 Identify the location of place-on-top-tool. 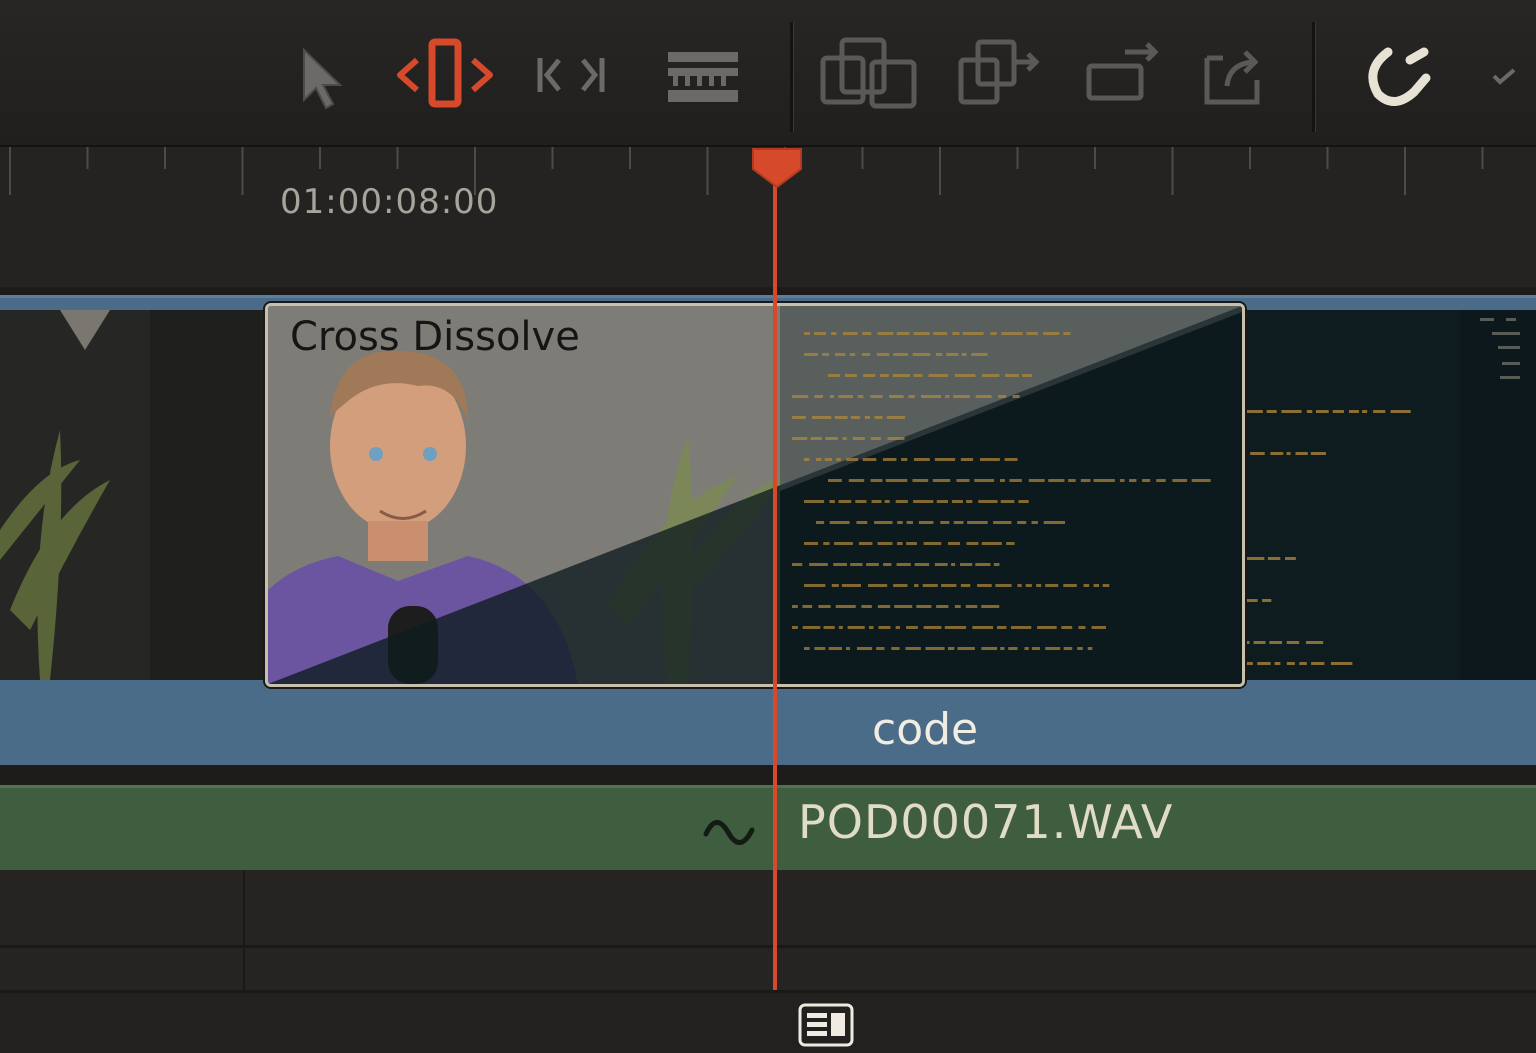
(1234, 75).